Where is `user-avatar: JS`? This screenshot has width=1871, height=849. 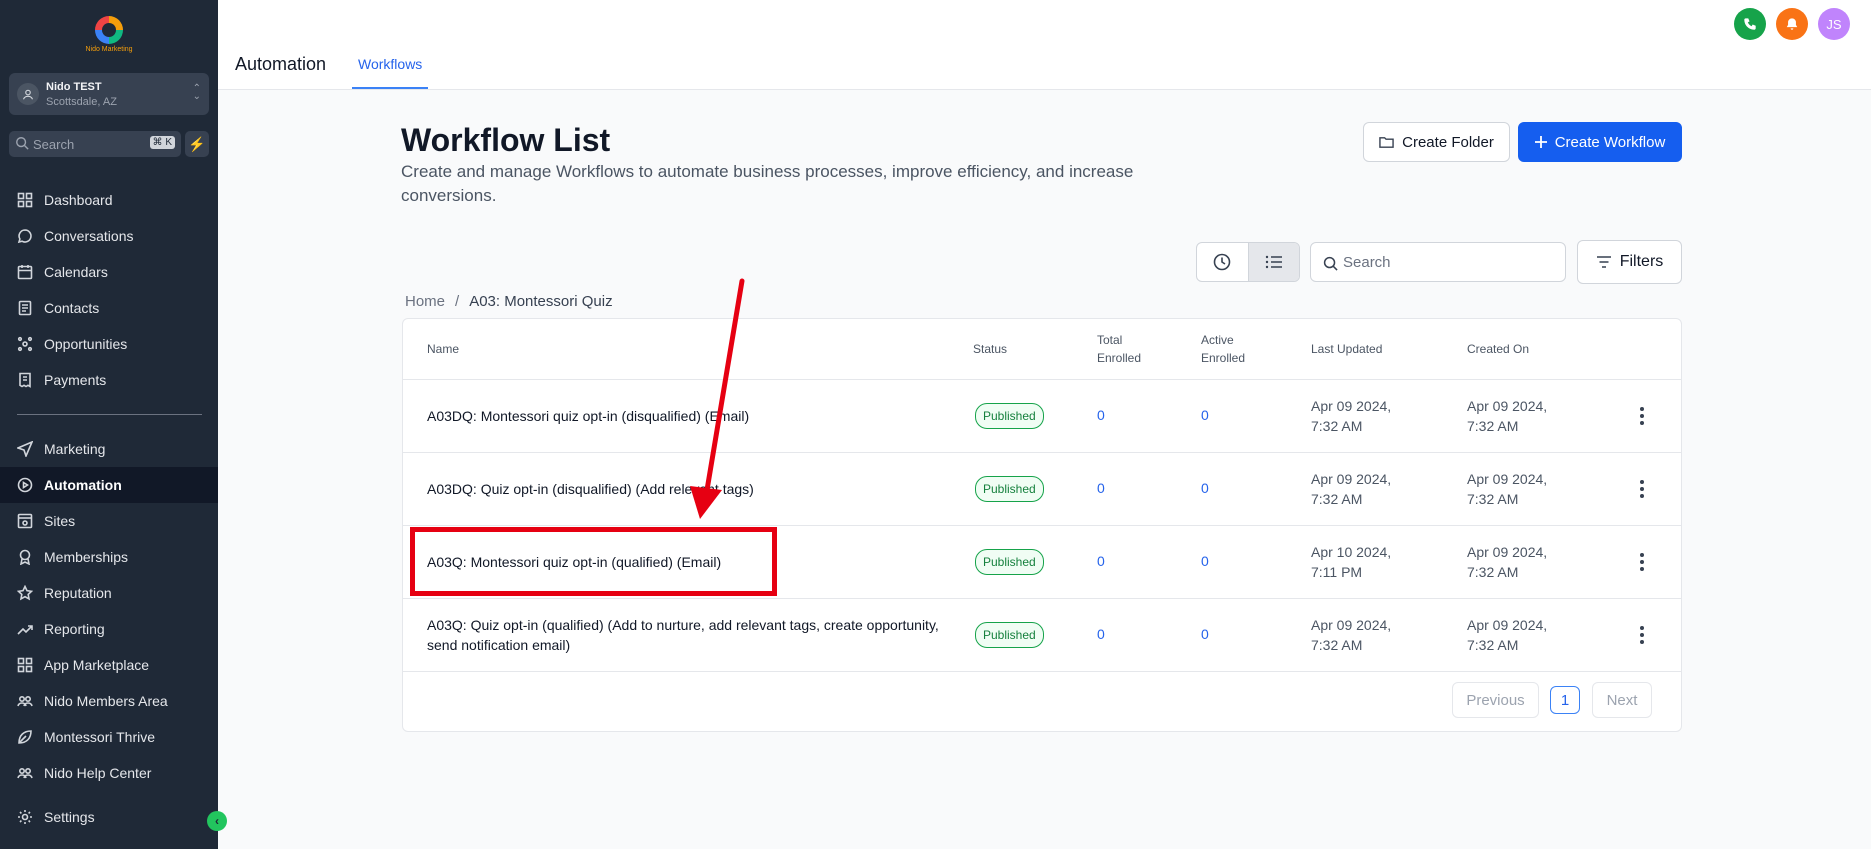 user-avatar: JS is located at coordinates (1834, 24).